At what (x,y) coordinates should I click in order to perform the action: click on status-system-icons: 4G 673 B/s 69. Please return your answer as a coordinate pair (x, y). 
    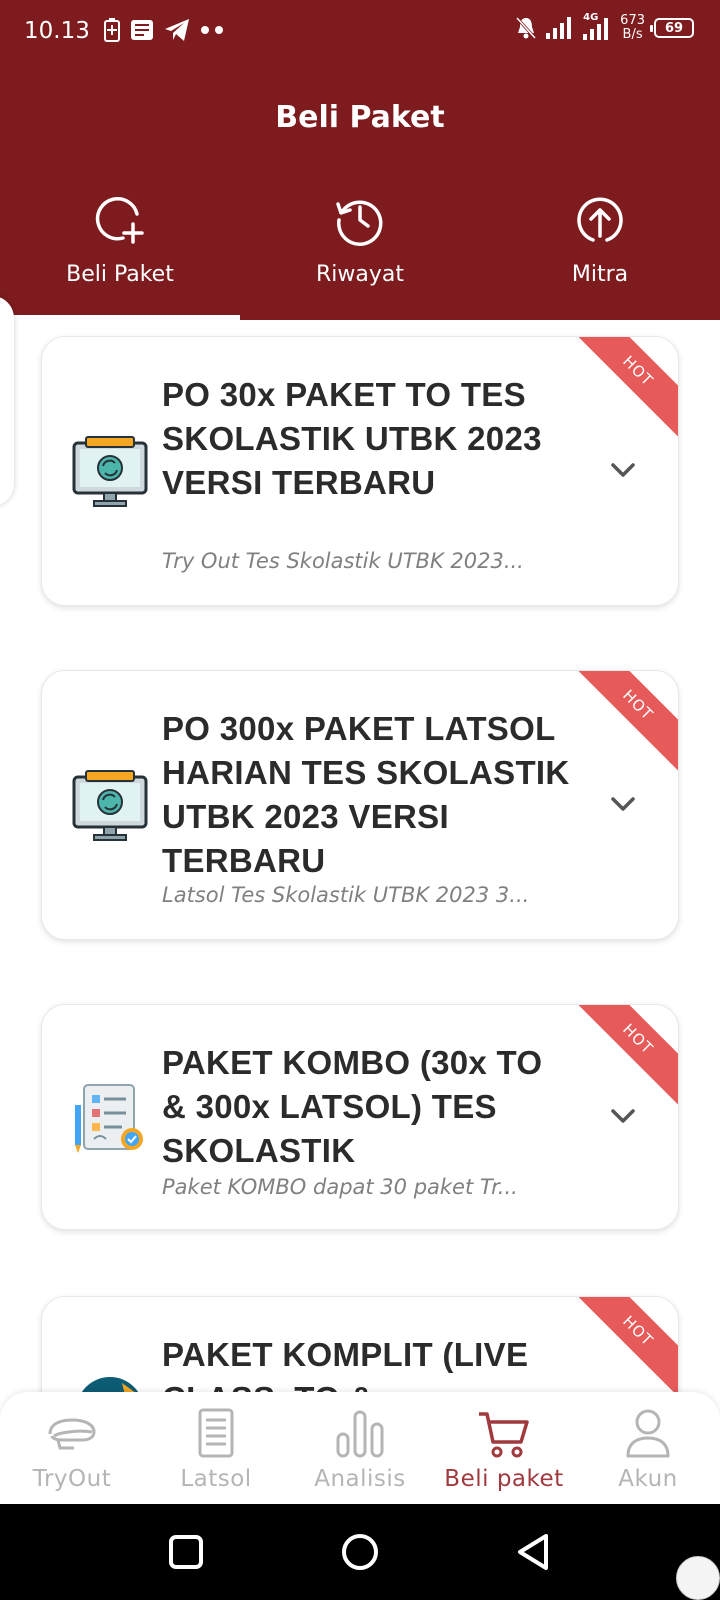
    Looking at the image, I should click on (604, 27).